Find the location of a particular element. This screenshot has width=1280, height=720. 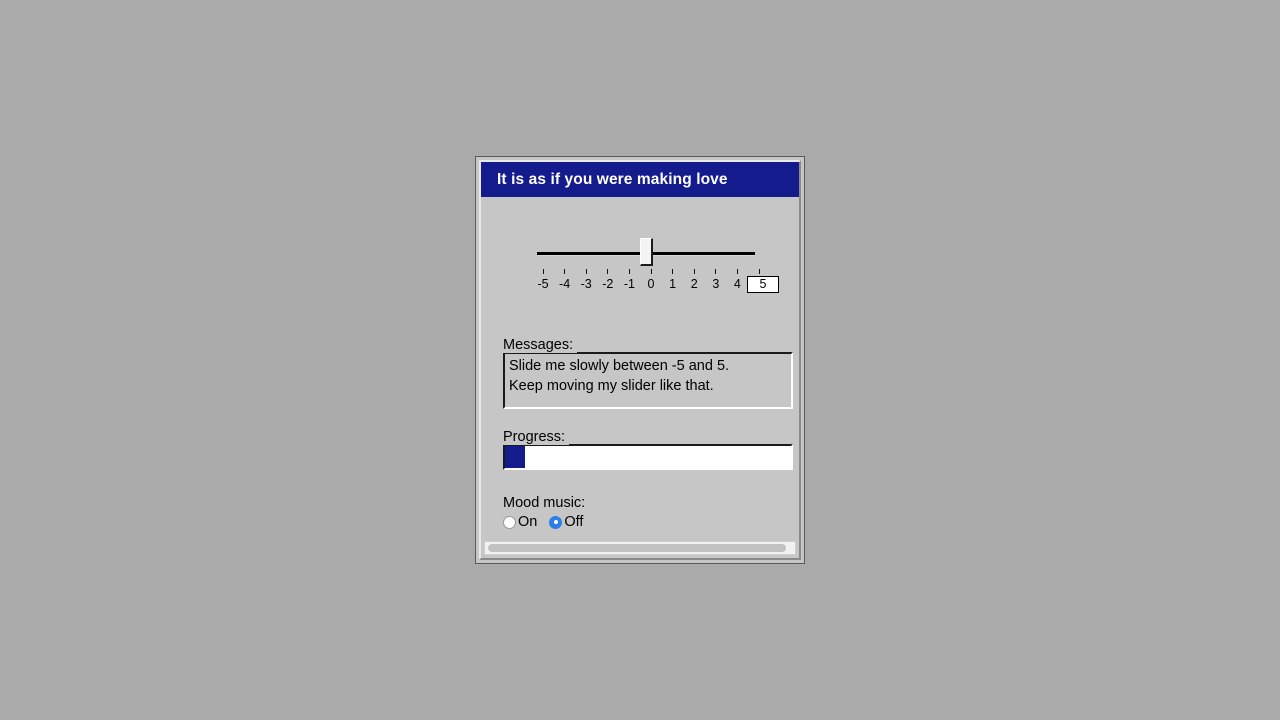

slider-tick--5: -5 is located at coordinates (543, 281).